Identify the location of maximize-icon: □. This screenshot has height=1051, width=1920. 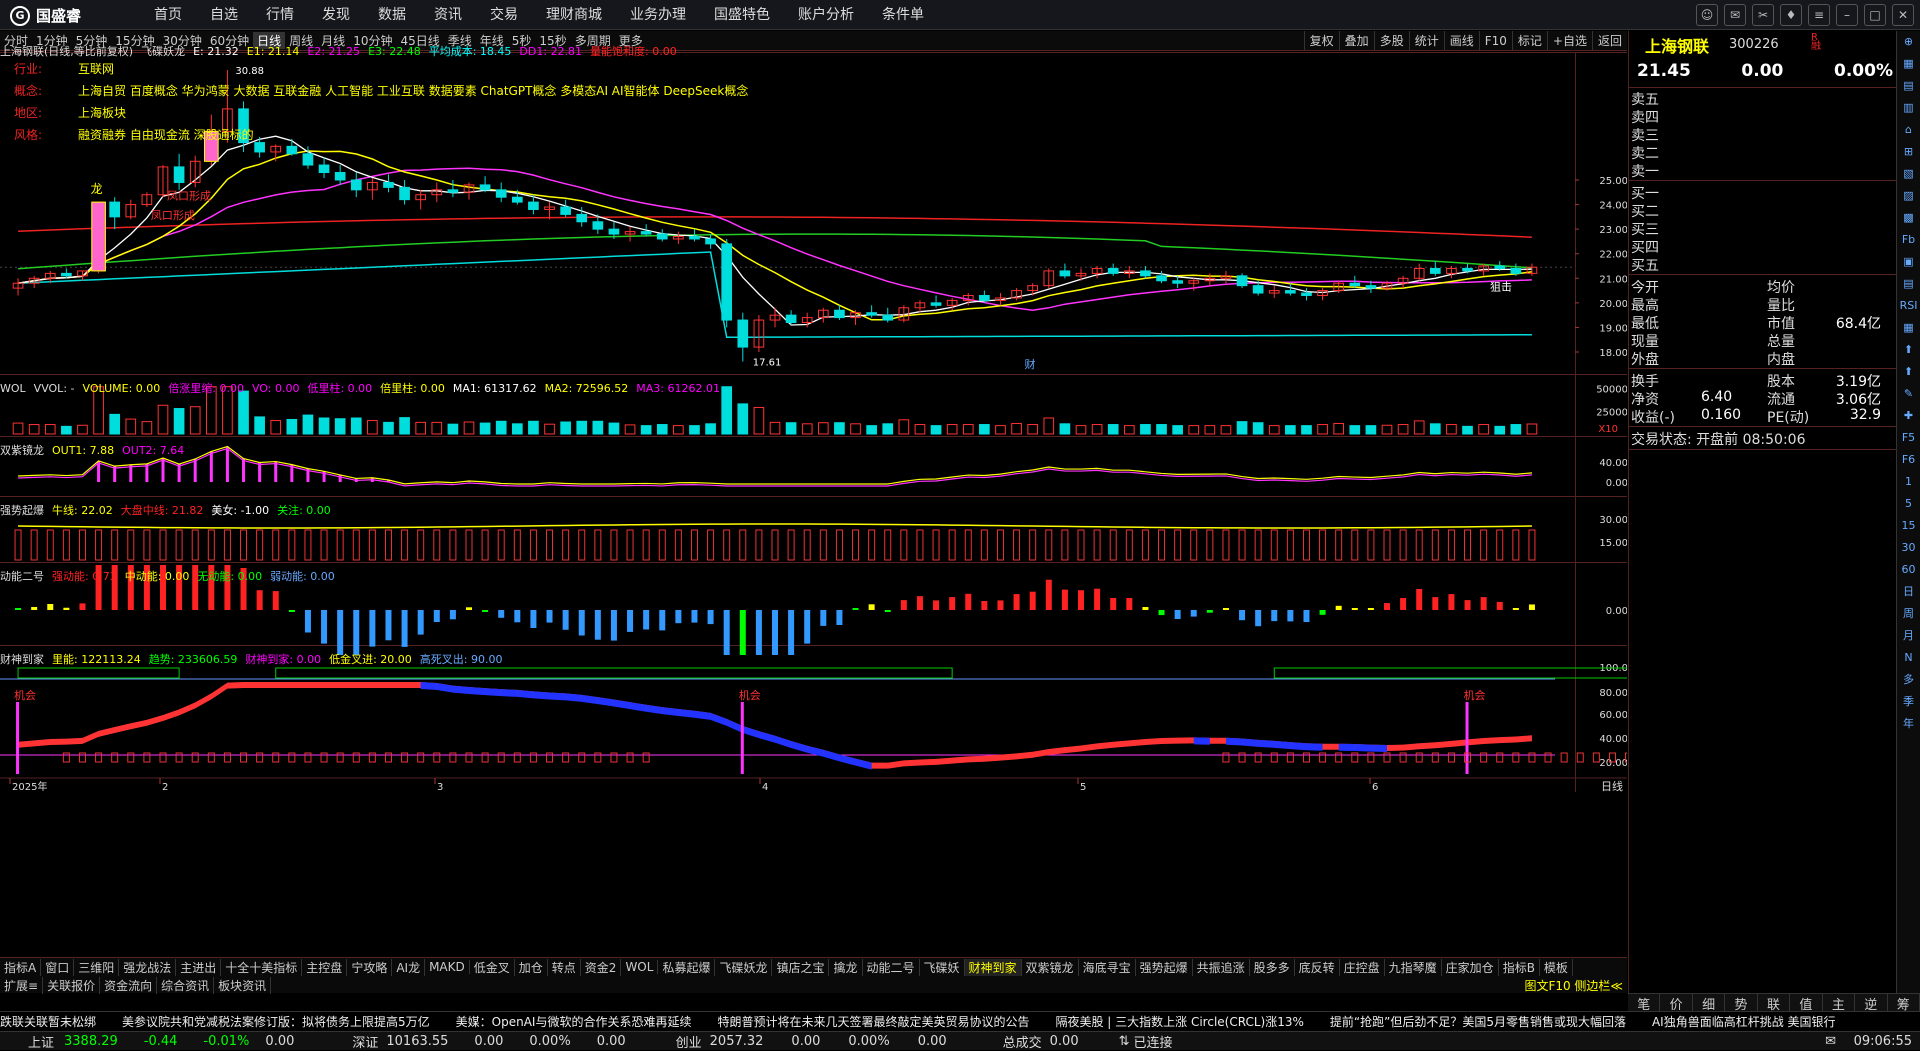
(1875, 15).